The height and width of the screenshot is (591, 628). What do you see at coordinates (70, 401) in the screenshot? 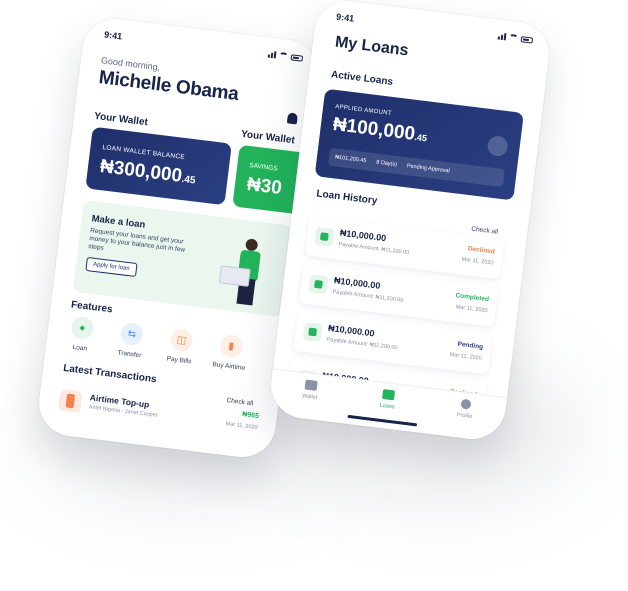
I see `airtime-icon` at bounding box center [70, 401].